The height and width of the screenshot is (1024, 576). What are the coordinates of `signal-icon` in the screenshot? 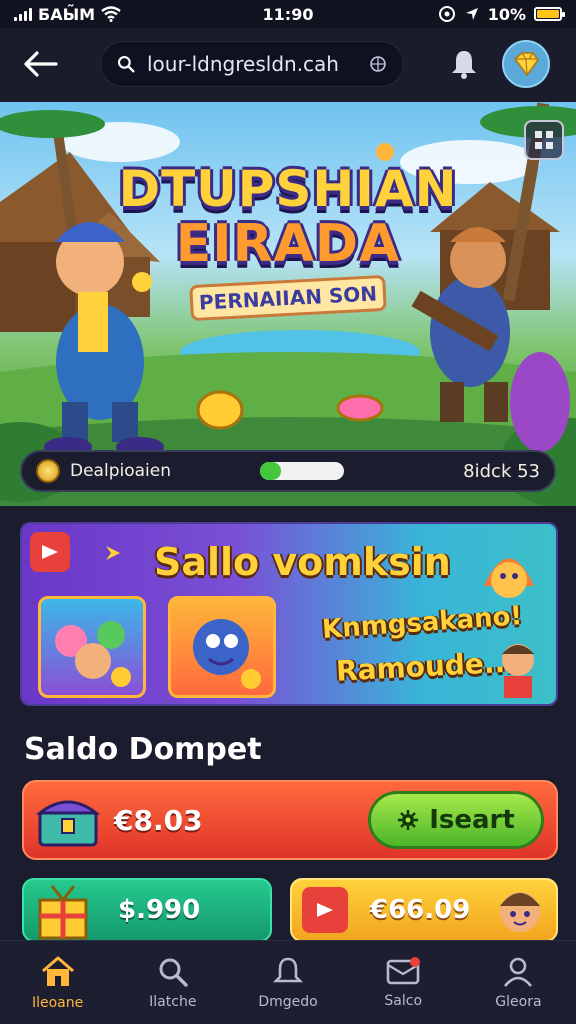 It's located at (23, 14).